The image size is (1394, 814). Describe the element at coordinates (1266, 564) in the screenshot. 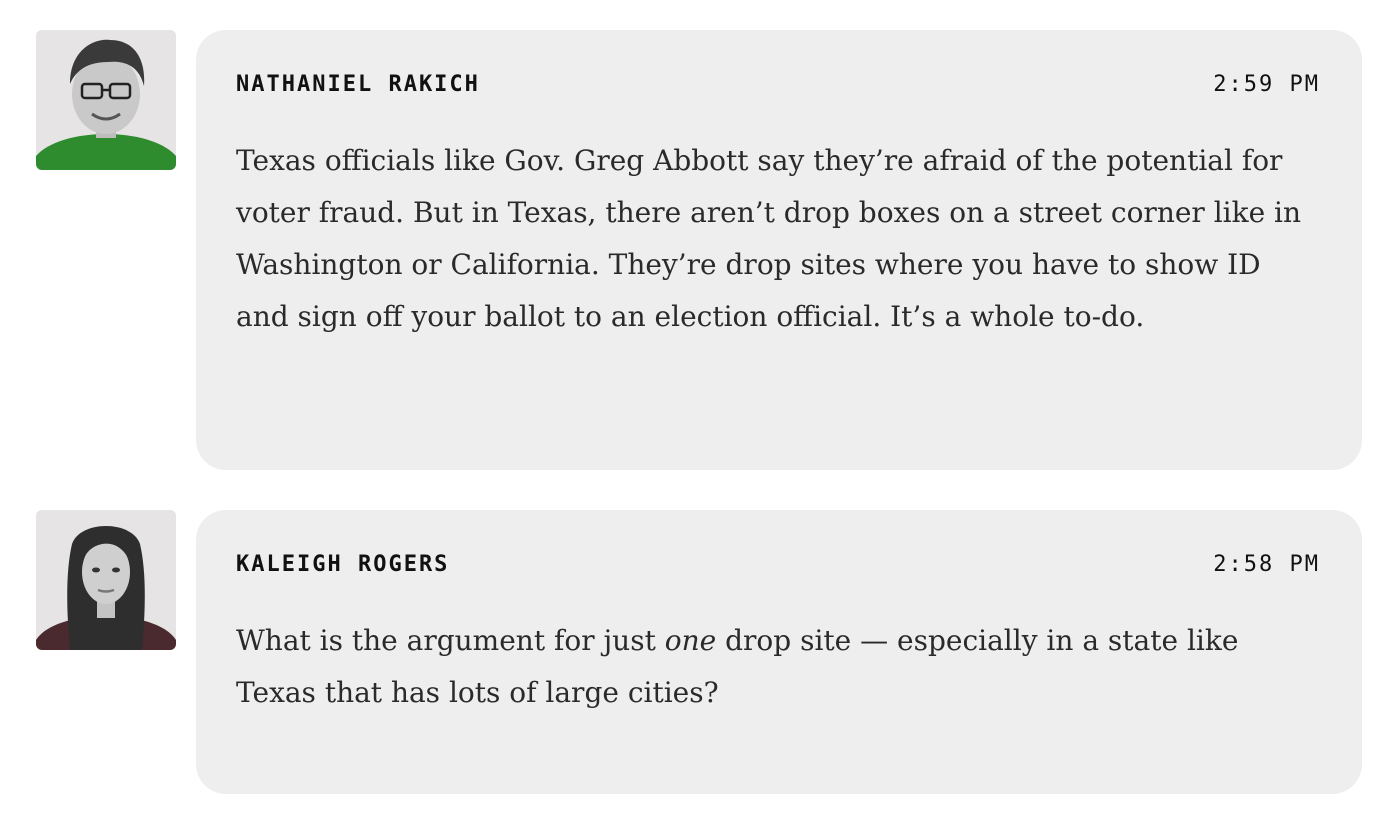

I see `message-timestamp: 2:58 PM` at that location.